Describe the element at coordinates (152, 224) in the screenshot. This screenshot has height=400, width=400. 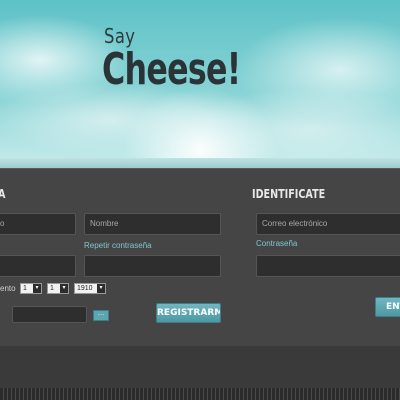
I see `name-field: Nombre` at that location.